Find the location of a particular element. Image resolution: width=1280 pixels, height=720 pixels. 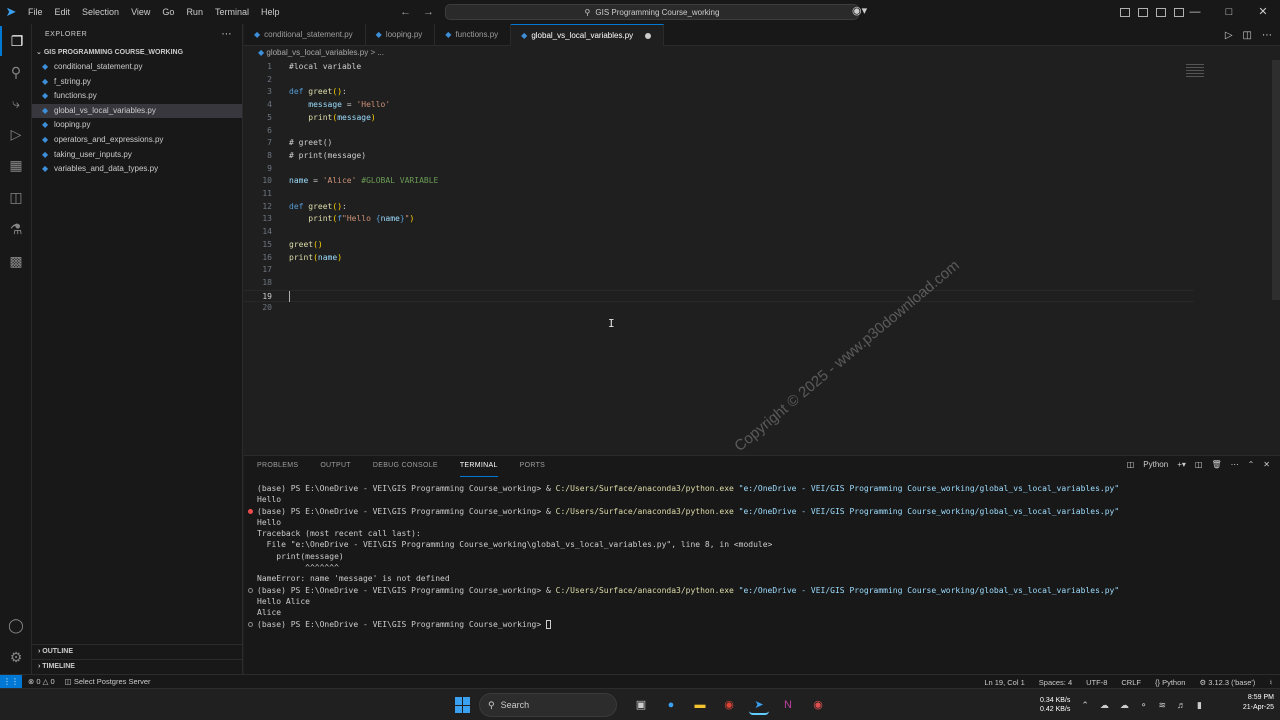

edge-browser-icon: ● is located at coordinates (671, 705).